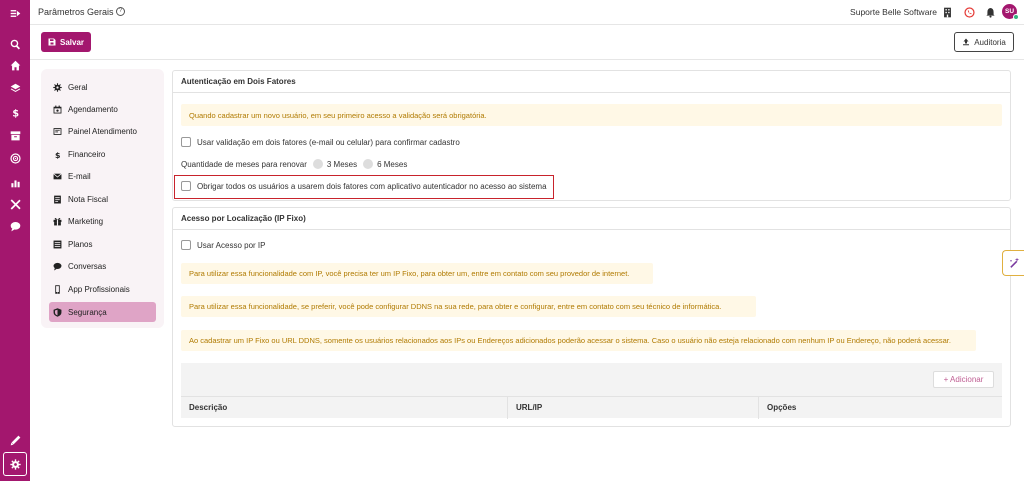 This screenshot has width=1024, height=481. Describe the element at coordinates (591, 219) in the screenshot. I see `panel-title: Acesso por Localização (IP Fixo)` at that location.